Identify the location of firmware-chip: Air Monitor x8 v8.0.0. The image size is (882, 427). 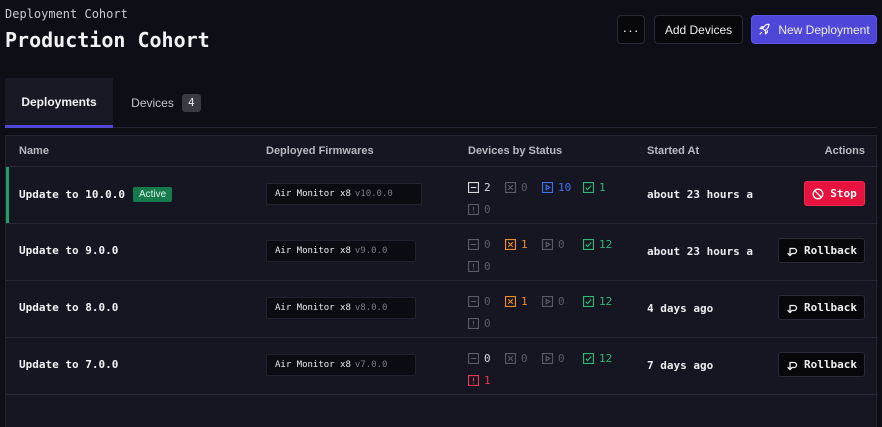
(341, 308).